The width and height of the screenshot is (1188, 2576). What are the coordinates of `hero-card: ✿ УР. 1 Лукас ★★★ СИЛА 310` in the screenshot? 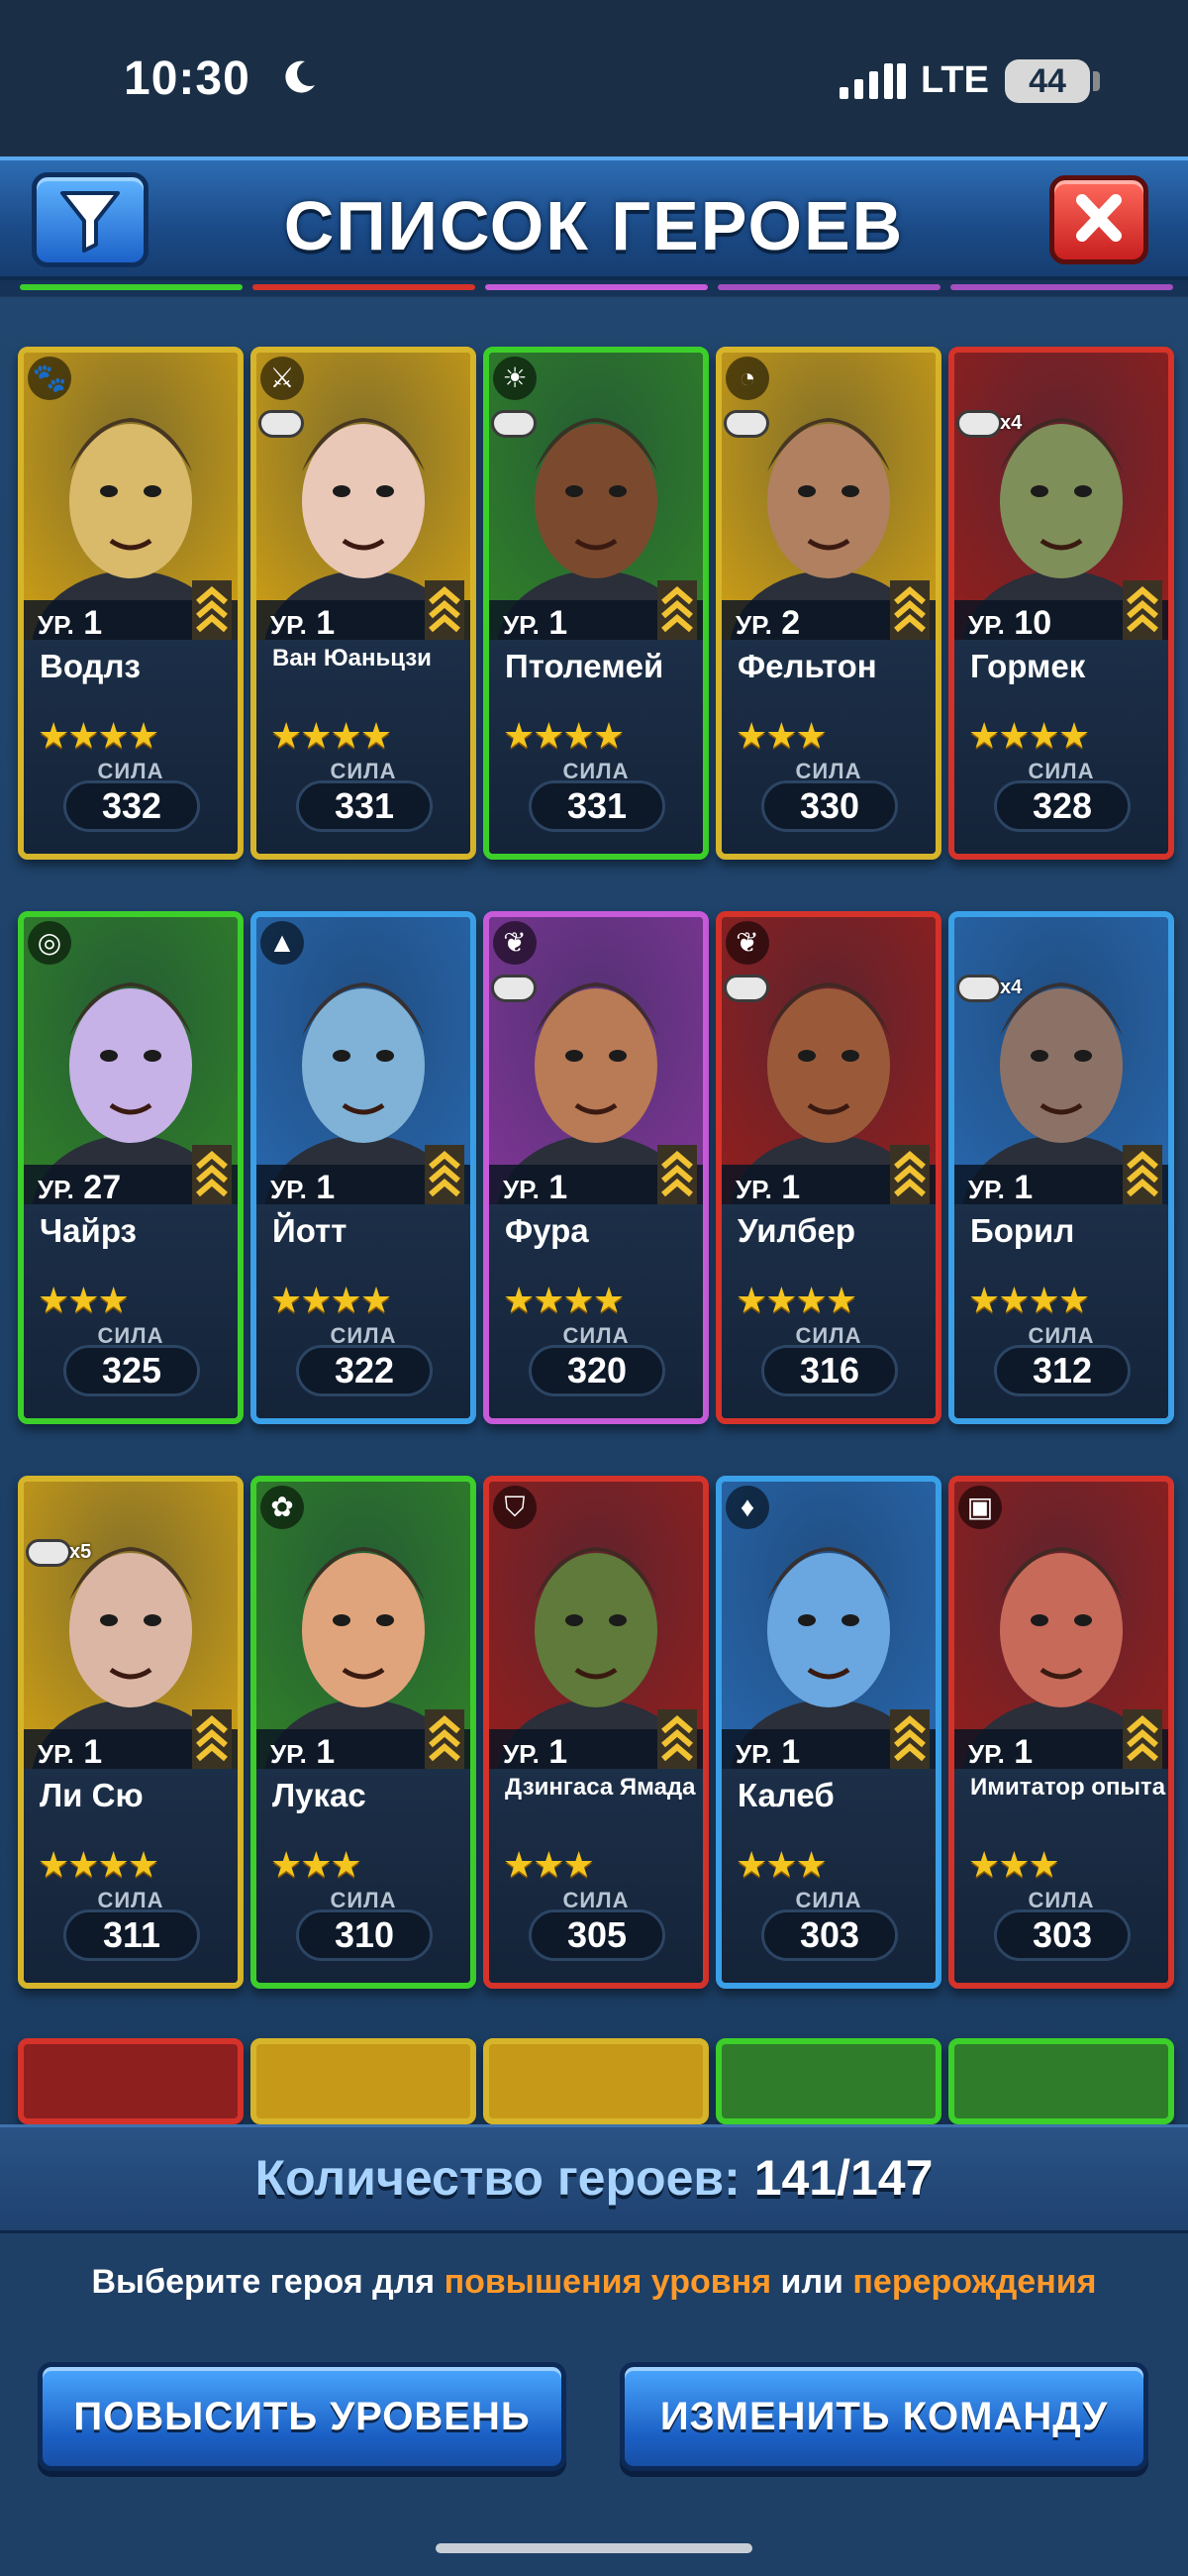 It's located at (363, 1732).